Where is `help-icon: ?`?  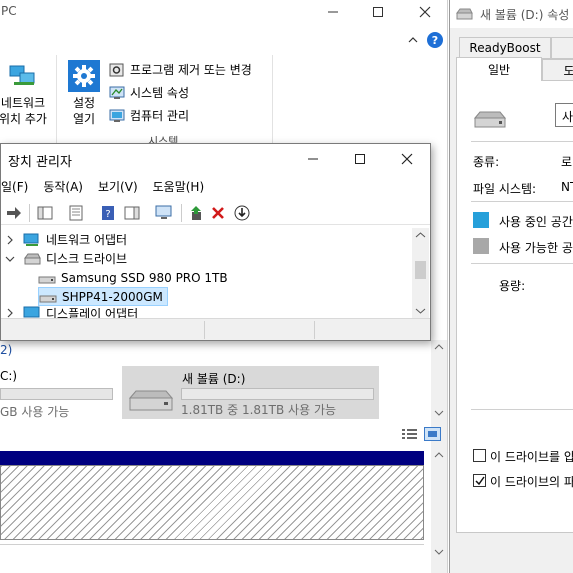 help-icon: ? is located at coordinates (435, 40).